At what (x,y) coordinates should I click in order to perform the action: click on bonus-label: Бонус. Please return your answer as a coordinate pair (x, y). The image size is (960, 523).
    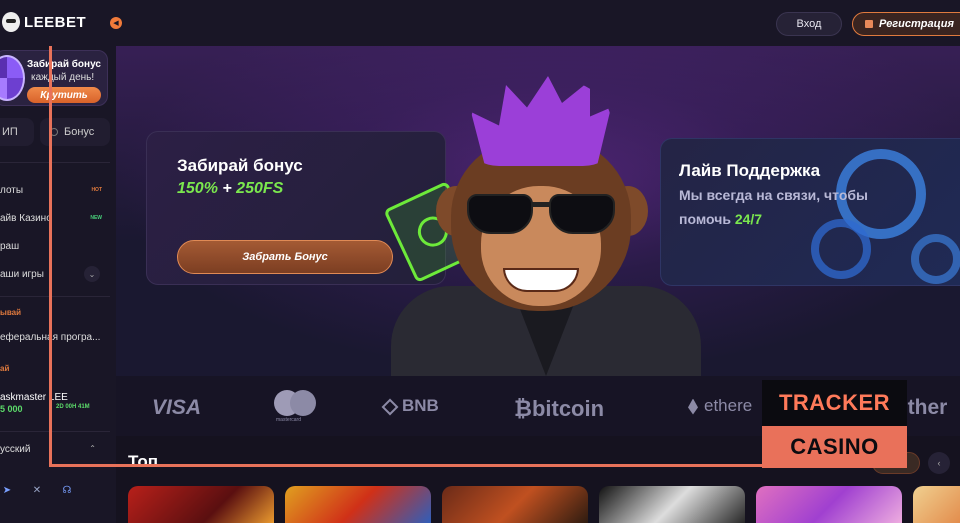
    Looking at the image, I should click on (79, 132).